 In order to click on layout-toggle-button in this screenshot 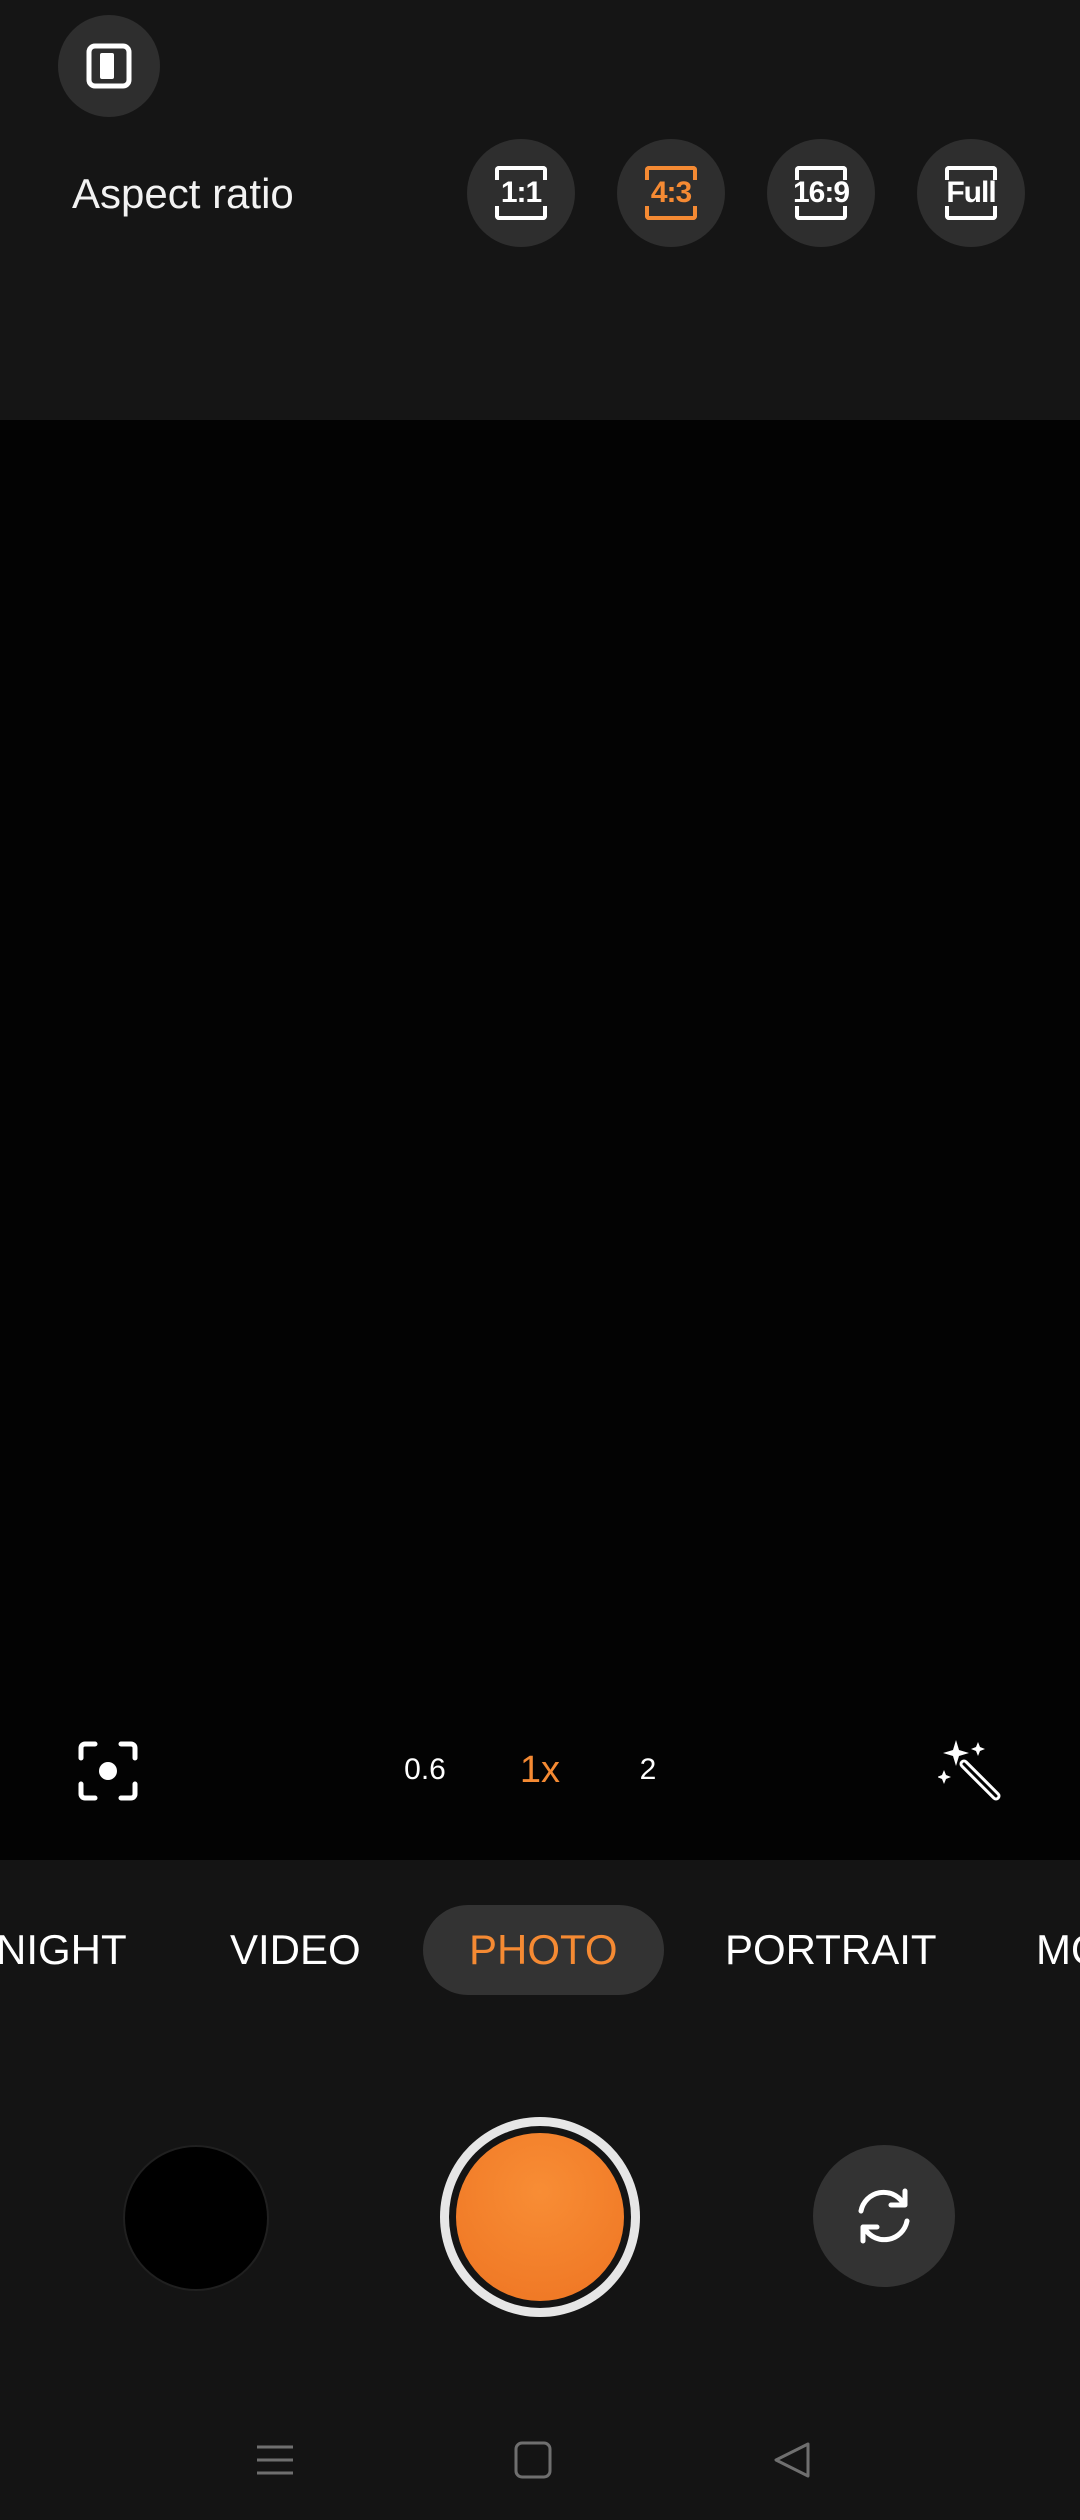, I will do `click(109, 66)`.